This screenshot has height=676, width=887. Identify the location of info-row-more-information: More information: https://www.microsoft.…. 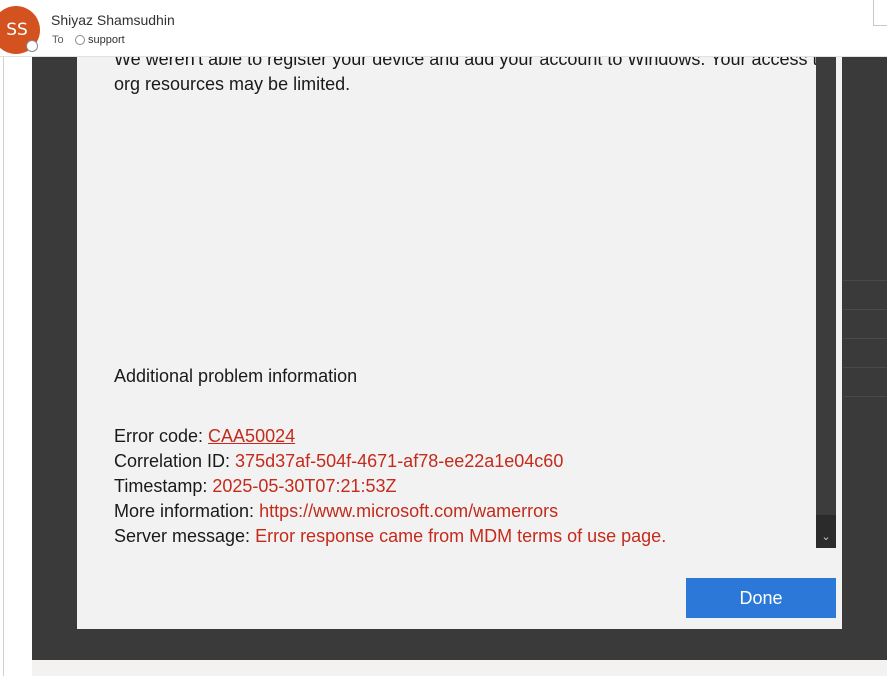
(390, 511).